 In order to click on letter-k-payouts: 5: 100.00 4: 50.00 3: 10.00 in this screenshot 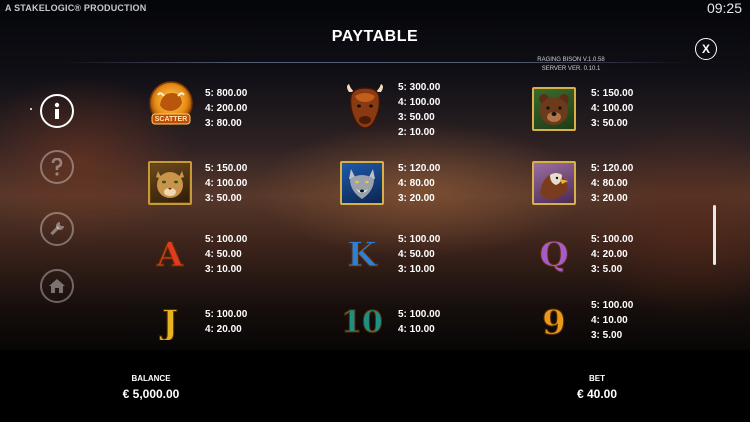, I will do `click(419, 254)`.